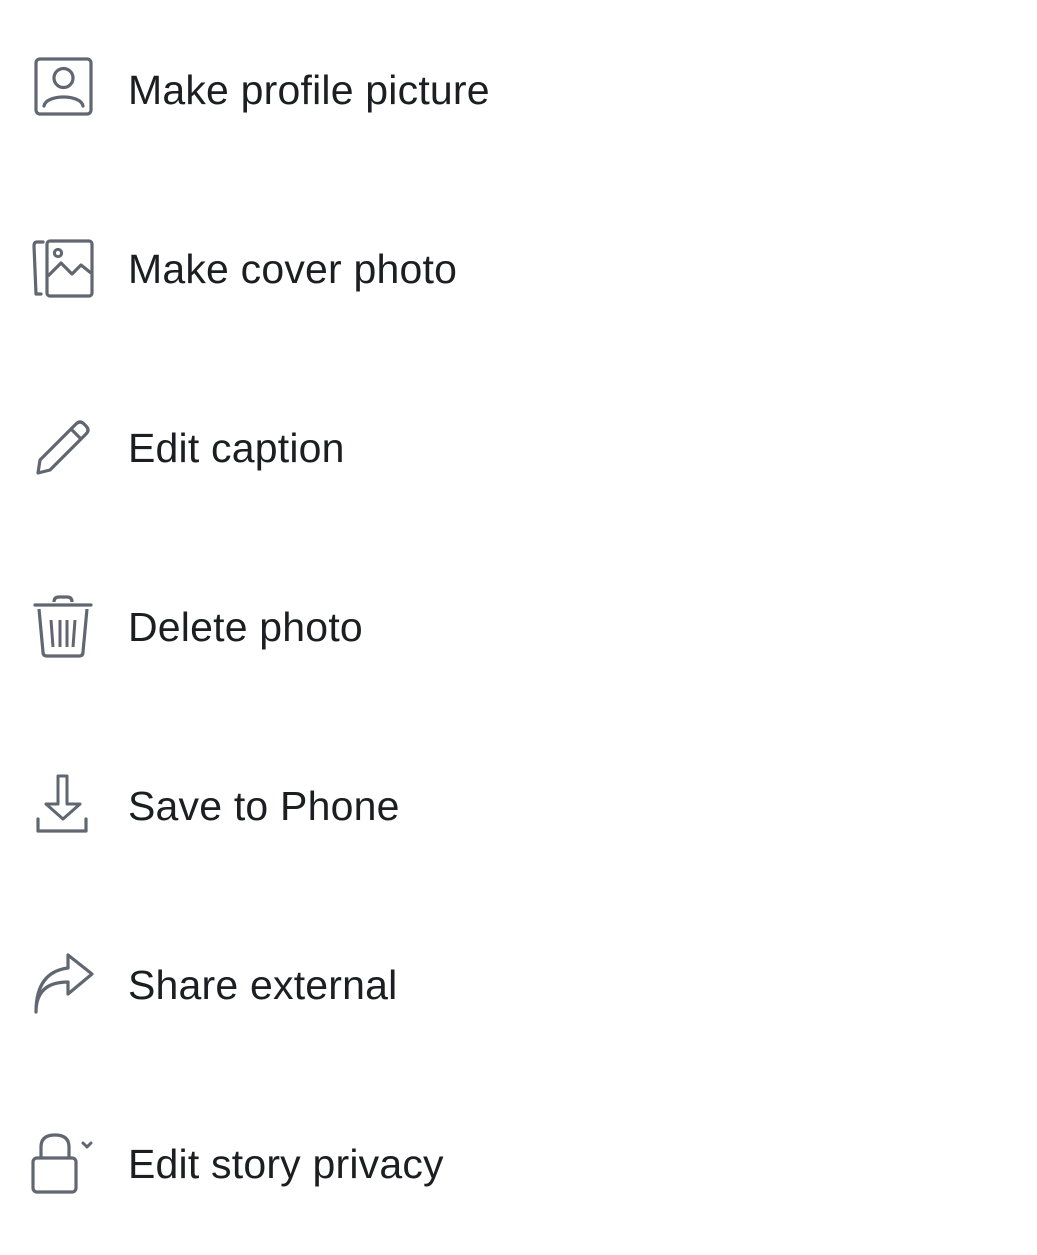 Image resolution: width=1037 pixels, height=1255 pixels. I want to click on download-icon, so click(63, 806).